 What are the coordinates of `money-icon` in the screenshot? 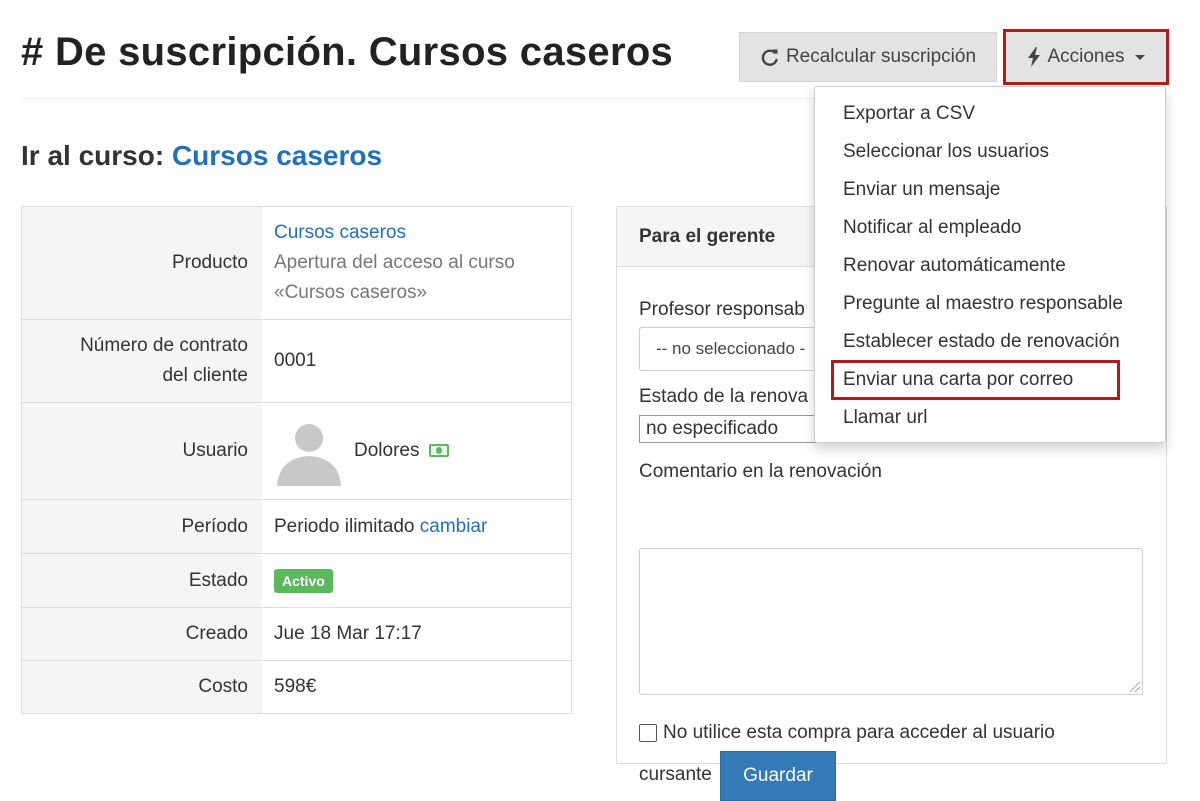 It's located at (438, 451).